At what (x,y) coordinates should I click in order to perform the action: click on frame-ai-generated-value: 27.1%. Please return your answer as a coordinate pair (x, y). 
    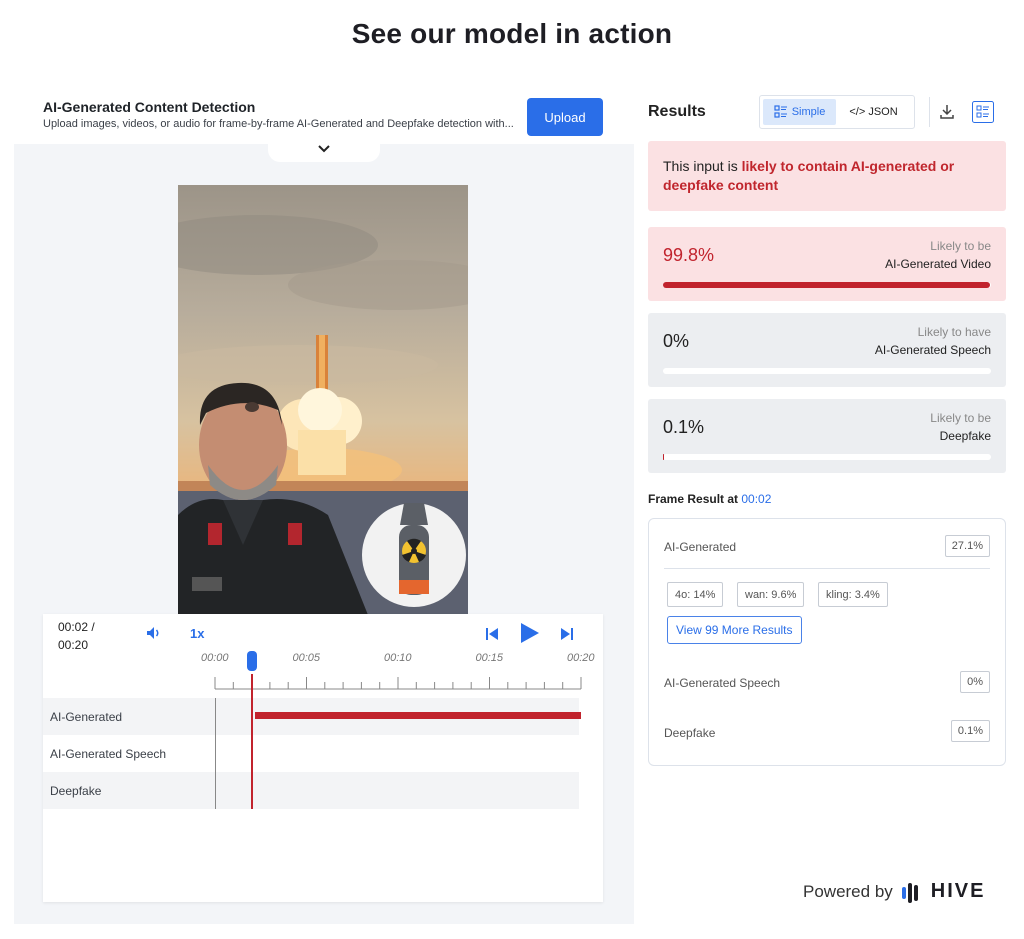
    Looking at the image, I should click on (967, 546).